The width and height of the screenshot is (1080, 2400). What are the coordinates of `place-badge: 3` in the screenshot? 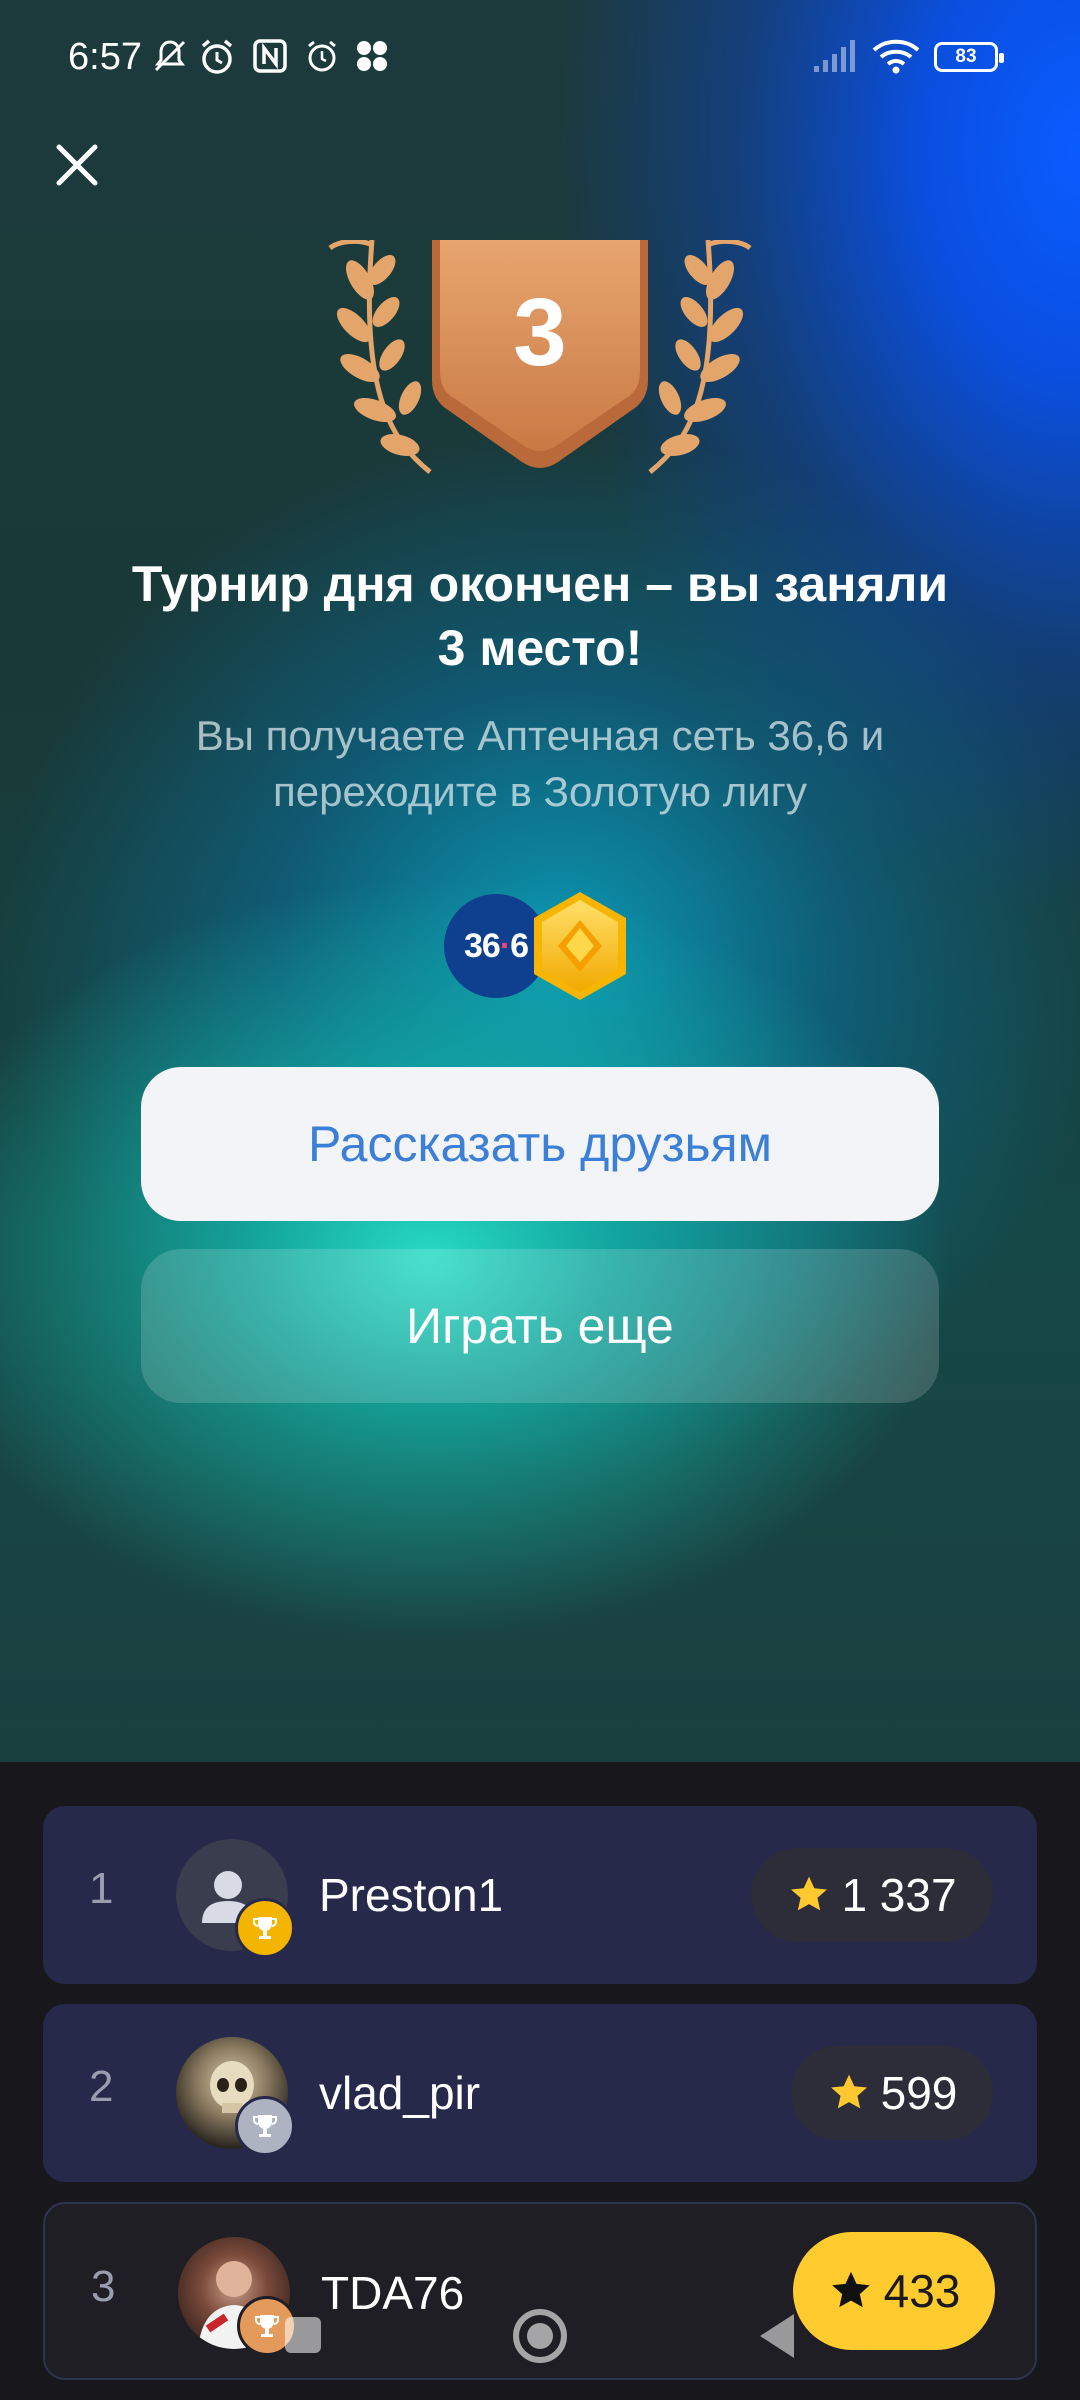 It's located at (540, 359).